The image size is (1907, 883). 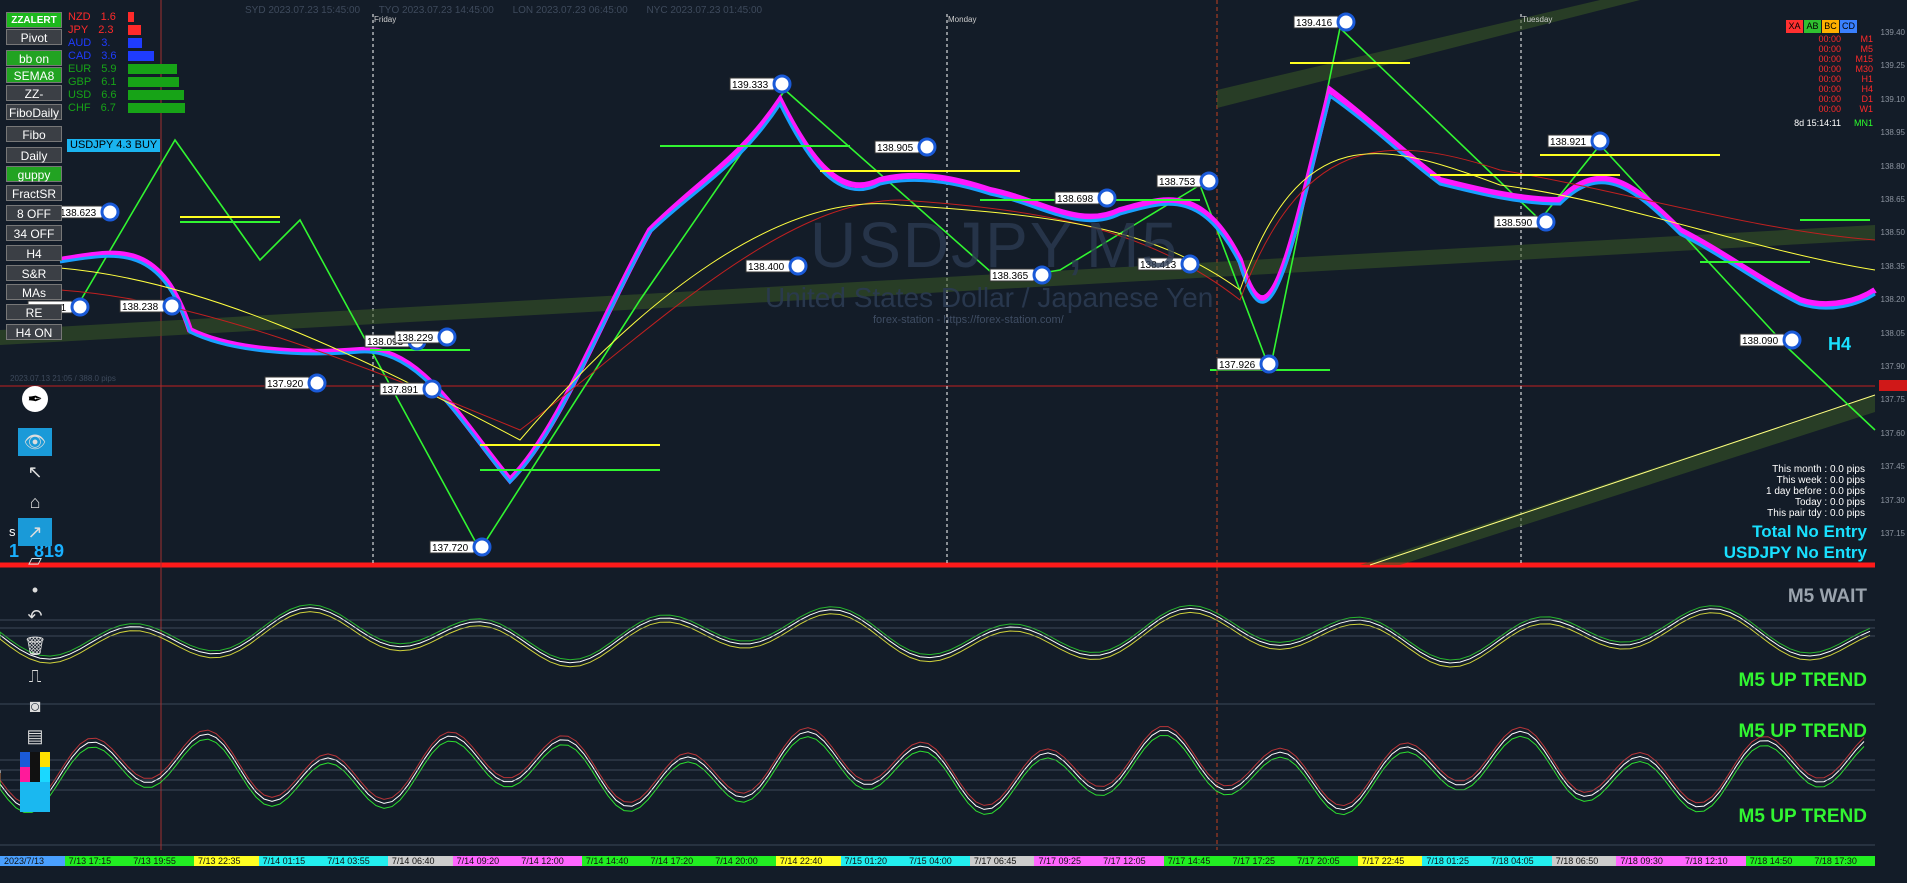 I want to click on left-button-5: FiboDaily, so click(x=34, y=112).